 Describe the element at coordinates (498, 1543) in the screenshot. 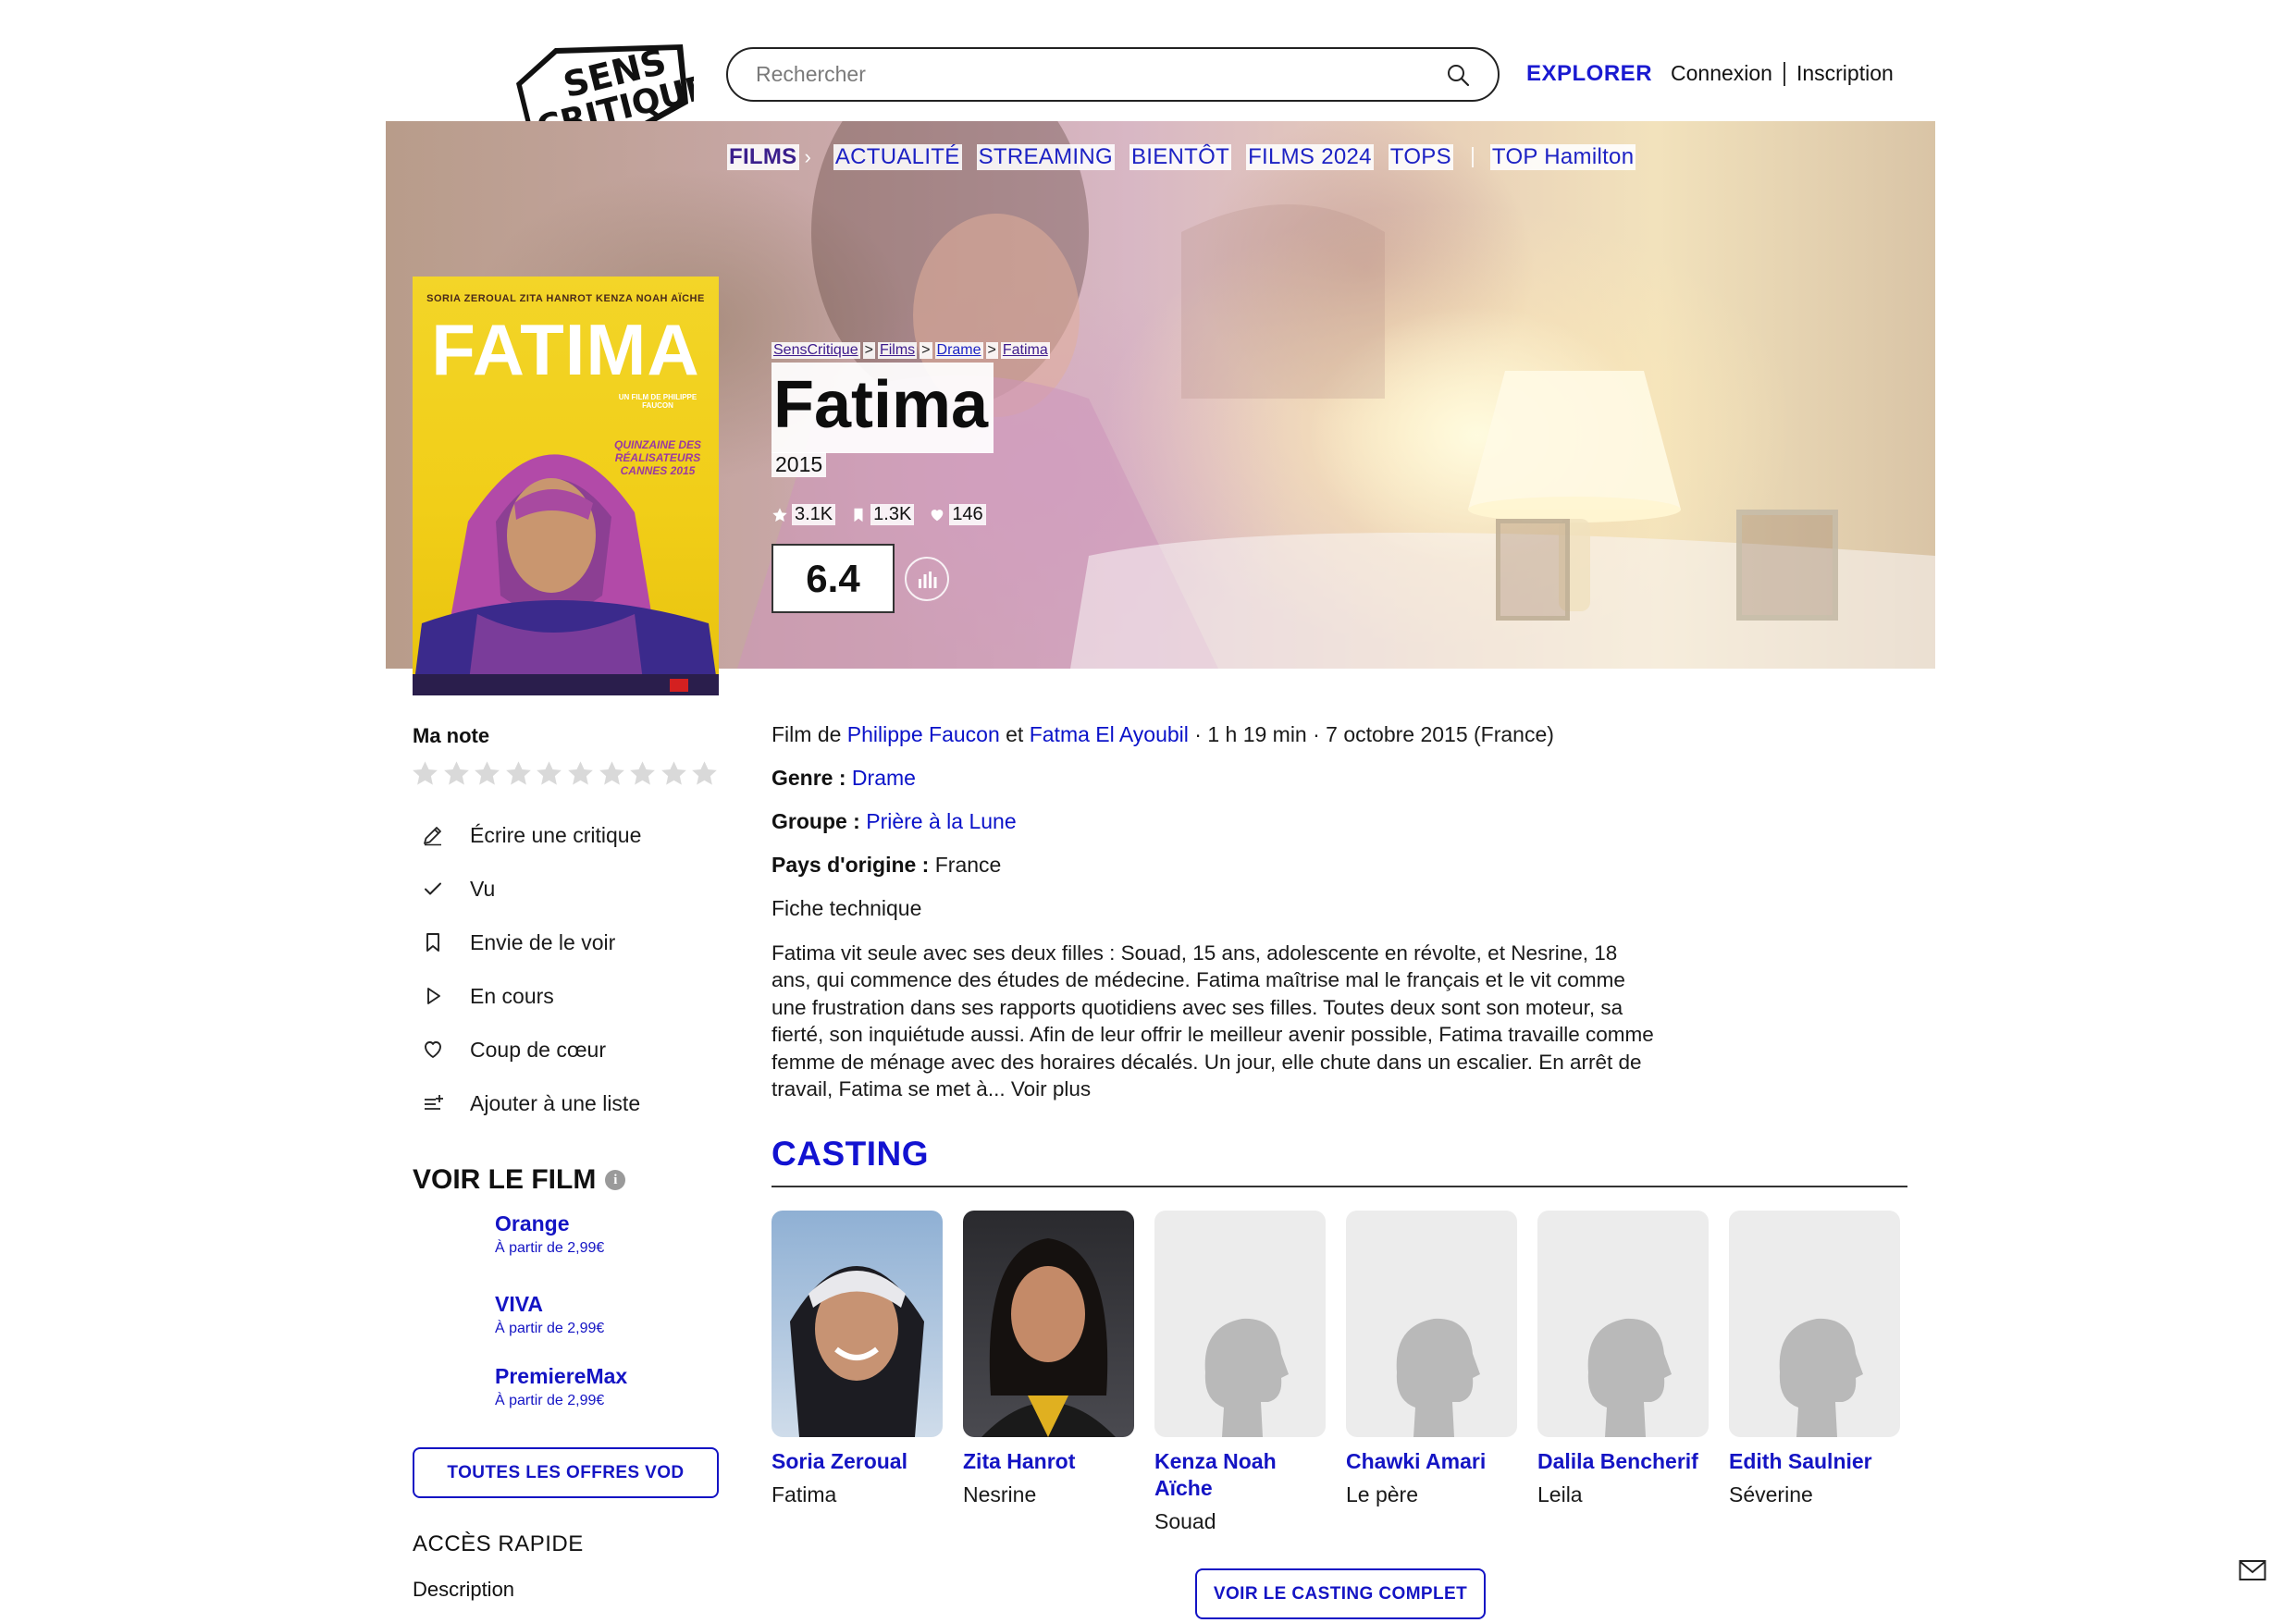

I see `quick-access-title: ACCÈS RAPIDE` at that location.